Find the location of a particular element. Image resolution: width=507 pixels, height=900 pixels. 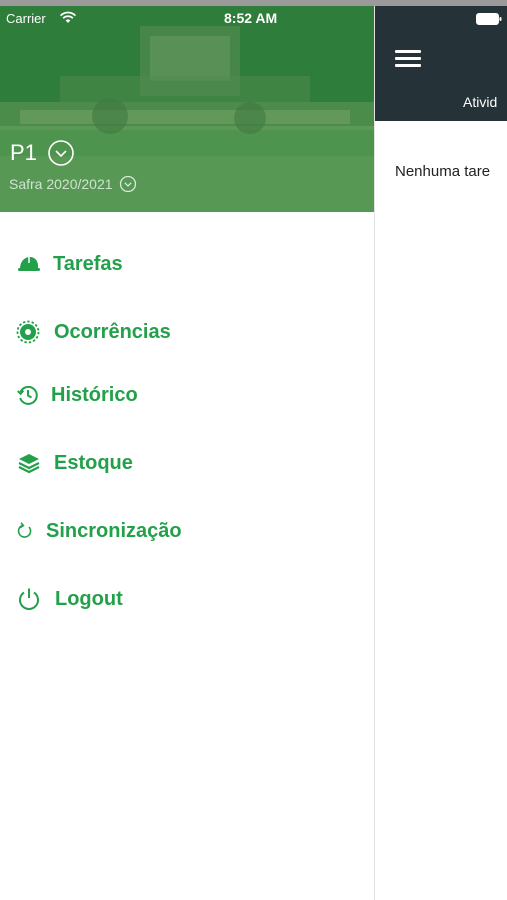

sync-icon is located at coordinates (25, 531).